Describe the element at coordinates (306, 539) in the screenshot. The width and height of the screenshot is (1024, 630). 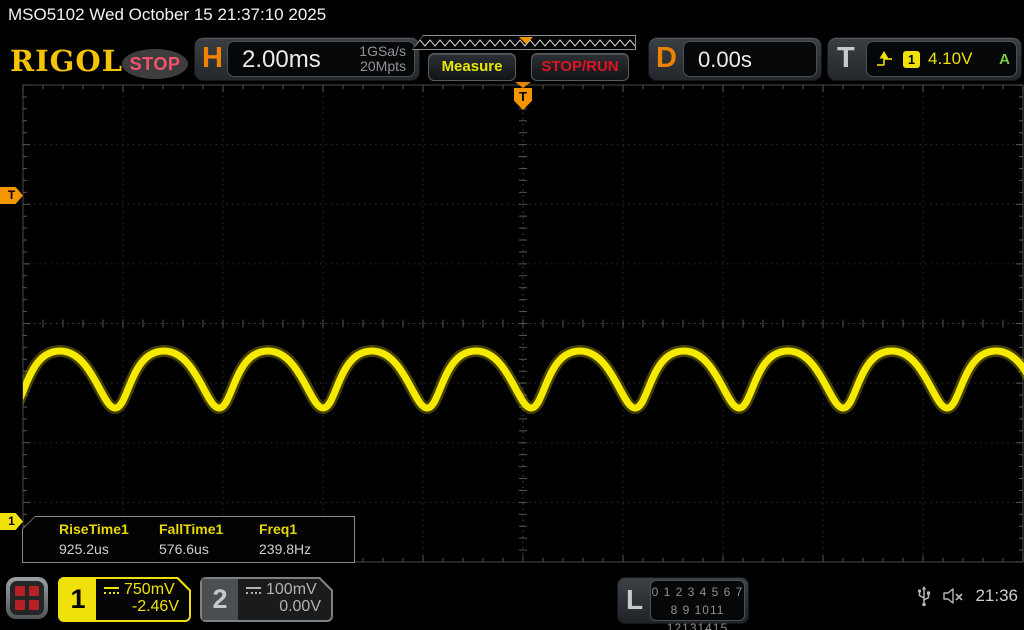
I see `measurement-item: Freq1 239.8Hz` at that location.